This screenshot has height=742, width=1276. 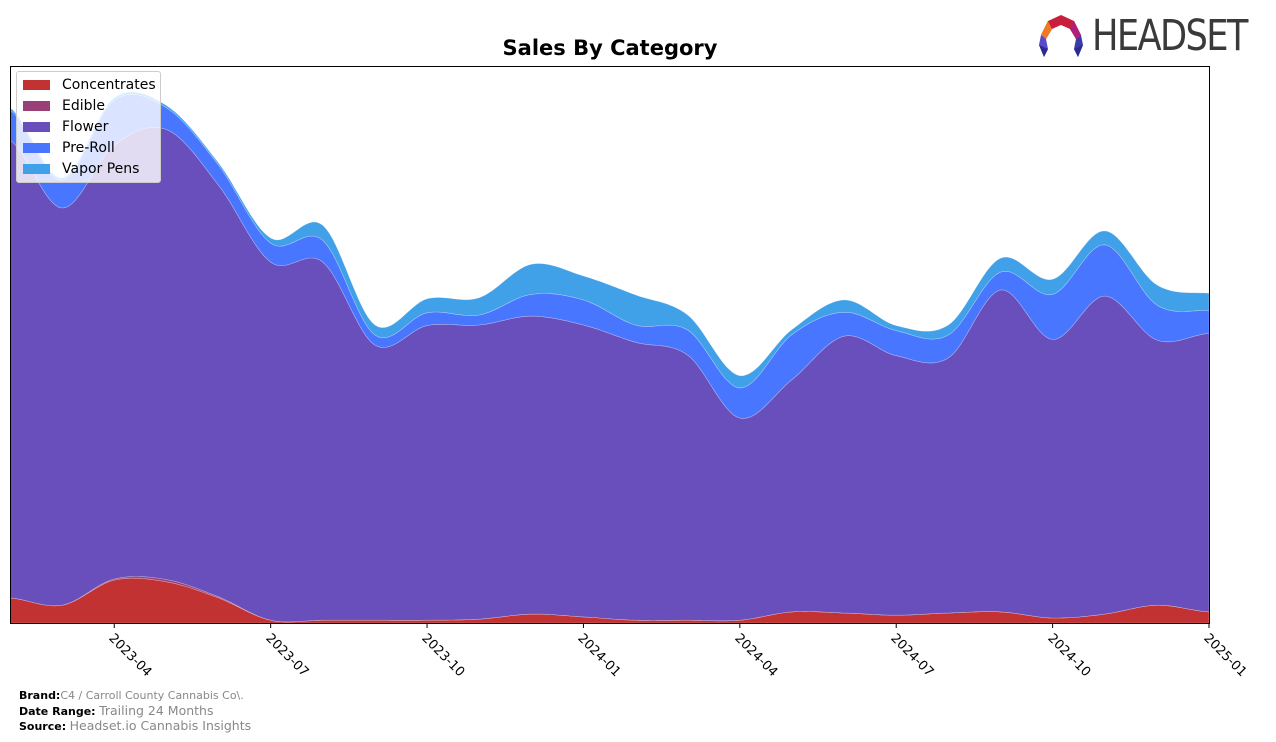 I want to click on legend-item: Pre-Roll, so click(x=69, y=148).